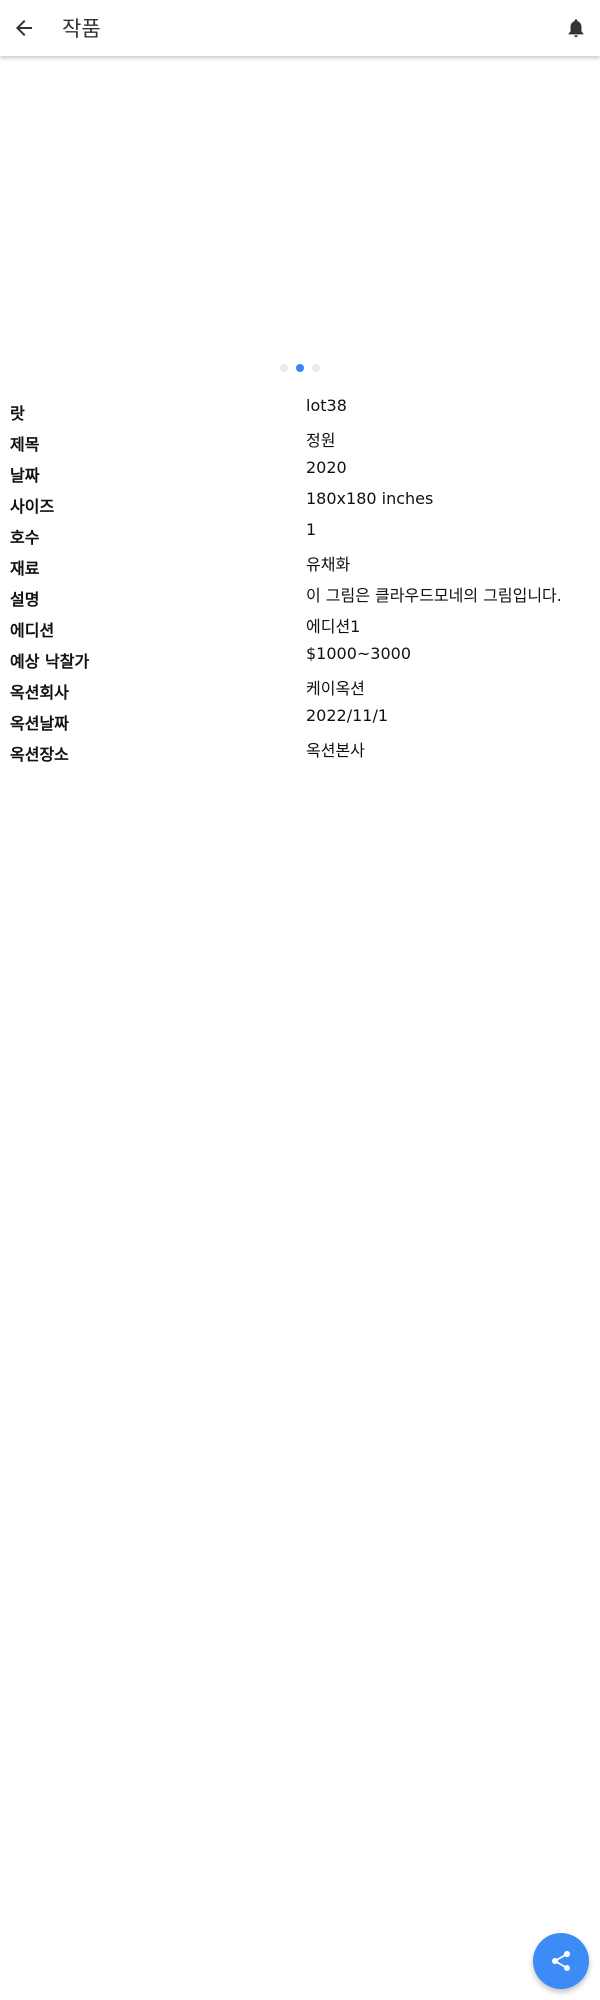 This screenshot has height=2000, width=600. I want to click on detail-row-title: 제목 정원, so click(300, 440).